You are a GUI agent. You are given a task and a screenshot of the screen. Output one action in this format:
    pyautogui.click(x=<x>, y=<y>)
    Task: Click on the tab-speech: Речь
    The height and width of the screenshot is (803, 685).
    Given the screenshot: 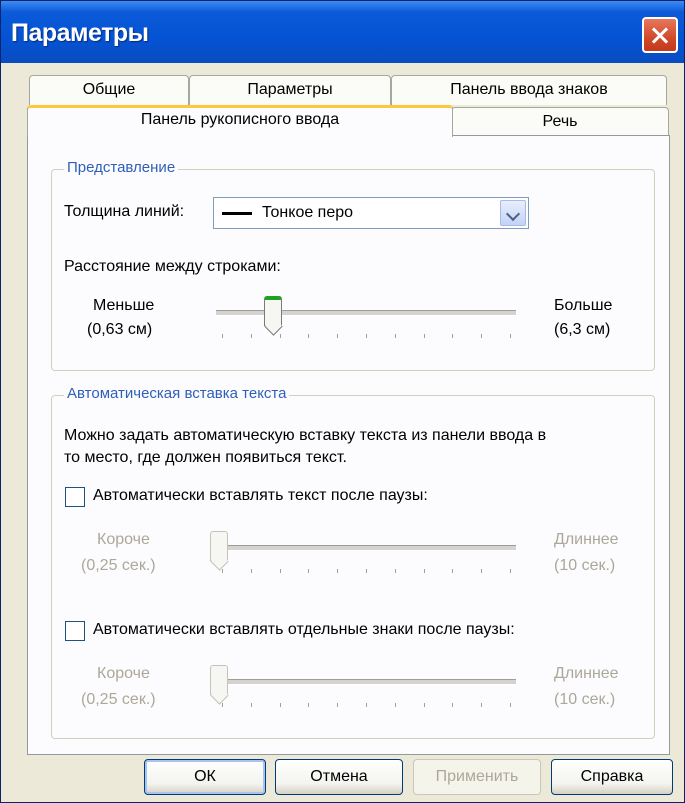 What is the action you would take?
    pyautogui.click(x=560, y=121)
    